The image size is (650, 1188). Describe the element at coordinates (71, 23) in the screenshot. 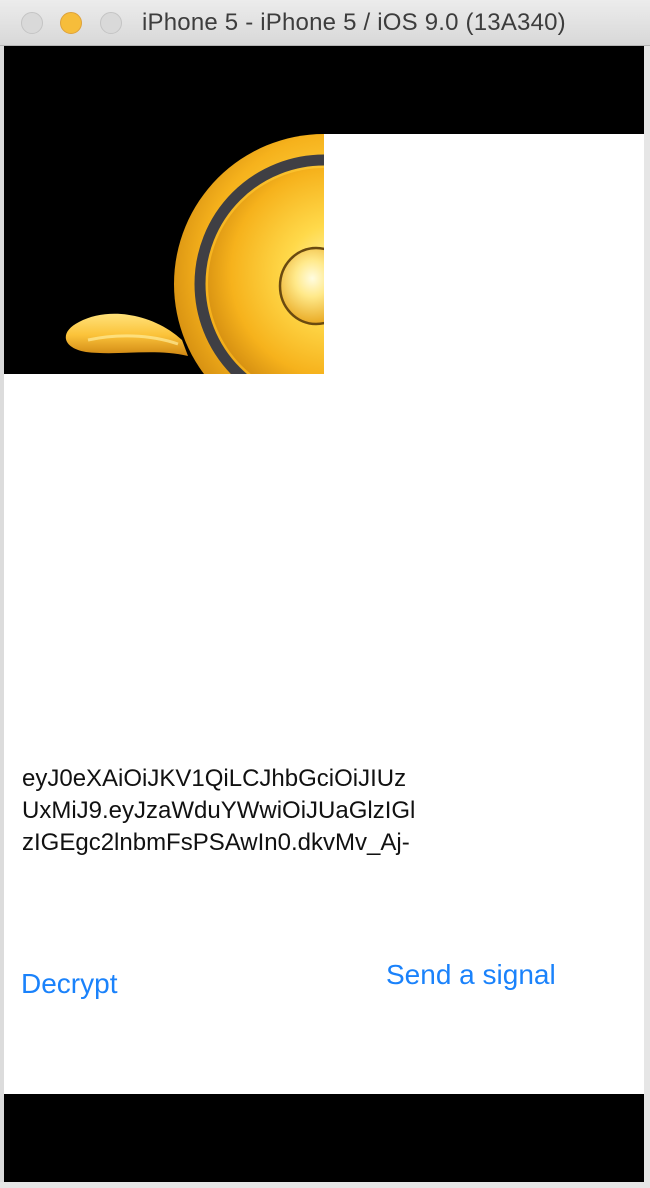

I see `minimize-window-icon` at that location.